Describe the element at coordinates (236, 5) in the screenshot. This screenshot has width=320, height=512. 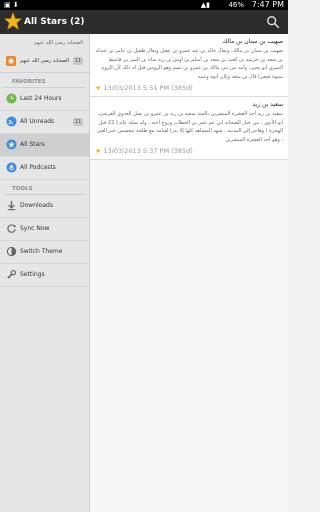
I see `battery-level: 46%` at that location.